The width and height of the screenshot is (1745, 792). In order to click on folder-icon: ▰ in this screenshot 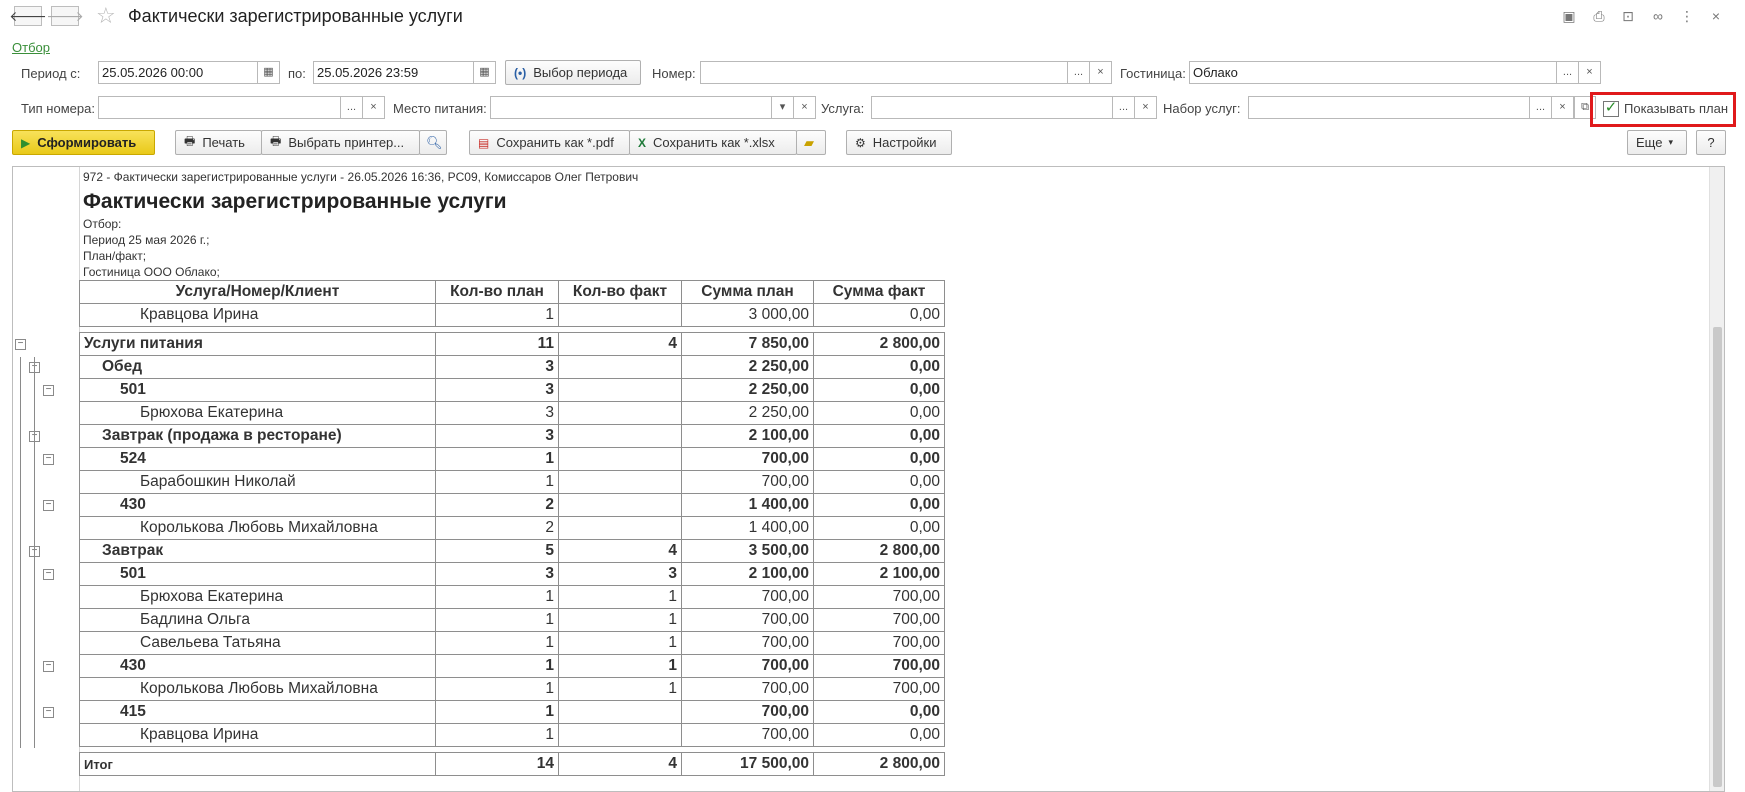, I will do `click(809, 142)`.